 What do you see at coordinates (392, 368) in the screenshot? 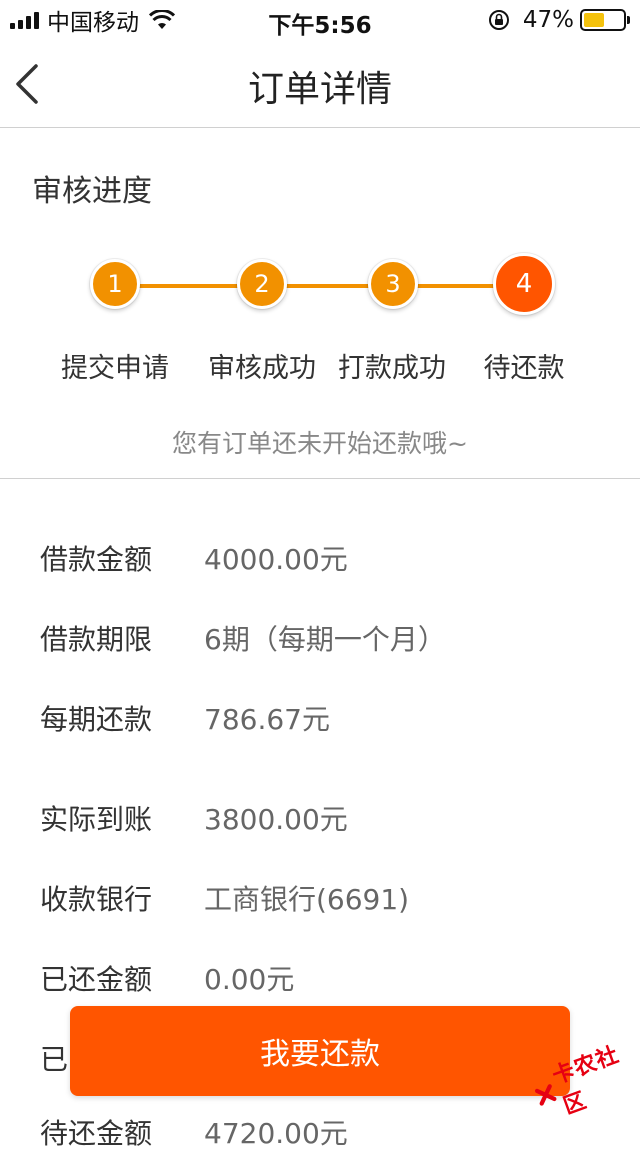
I see `step-3-label: 打款成功` at bounding box center [392, 368].